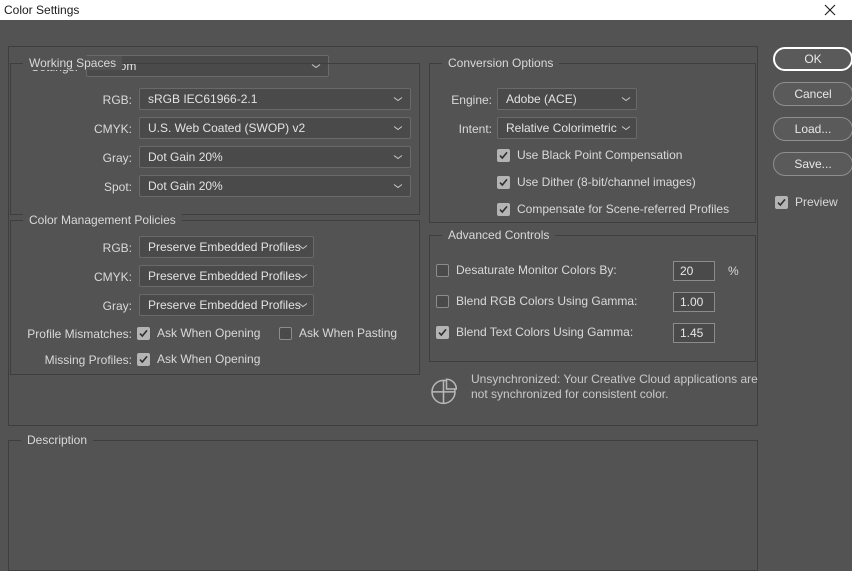 The image size is (852, 571). Describe the element at coordinates (816, 202) in the screenshot. I see `checkbox-label: Preview` at that location.